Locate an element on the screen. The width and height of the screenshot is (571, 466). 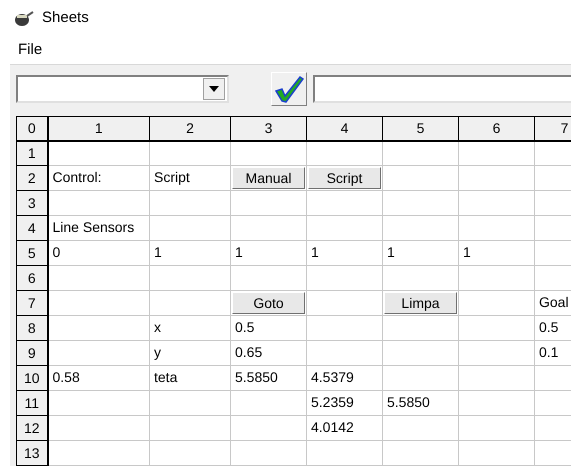
cell-text: y is located at coordinates (157, 352).